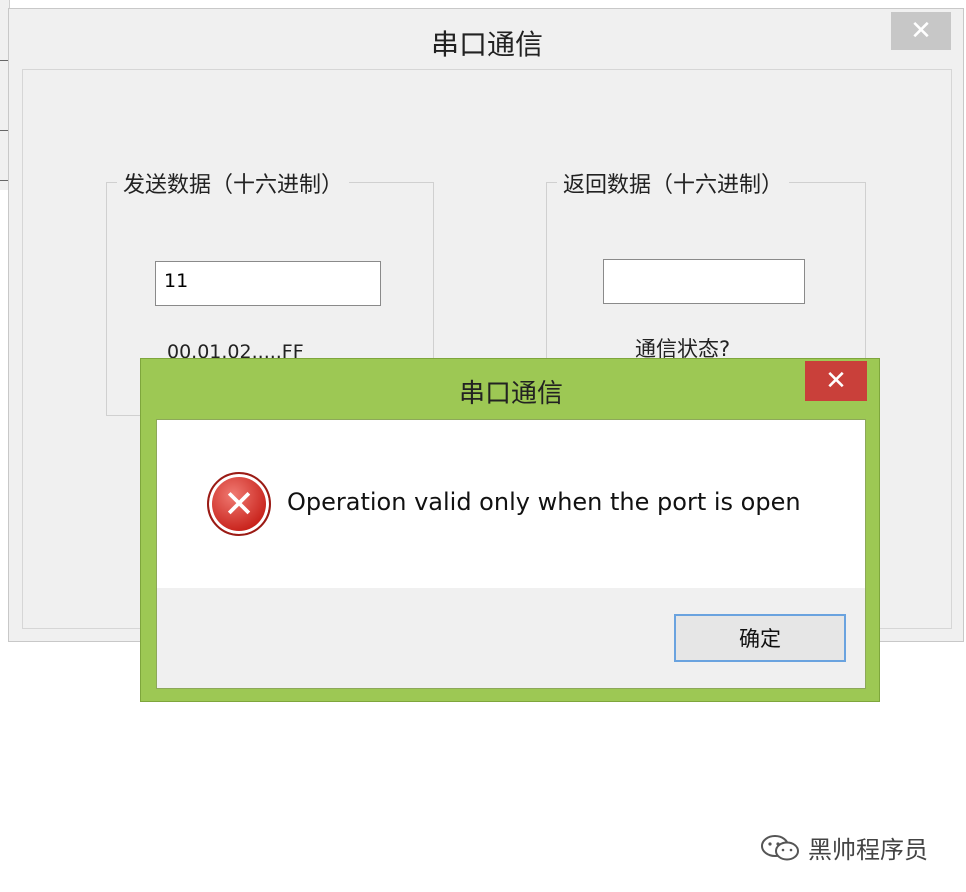  Describe the element at coordinates (268, 283) in the screenshot. I see `send-data-input: 11` at that location.